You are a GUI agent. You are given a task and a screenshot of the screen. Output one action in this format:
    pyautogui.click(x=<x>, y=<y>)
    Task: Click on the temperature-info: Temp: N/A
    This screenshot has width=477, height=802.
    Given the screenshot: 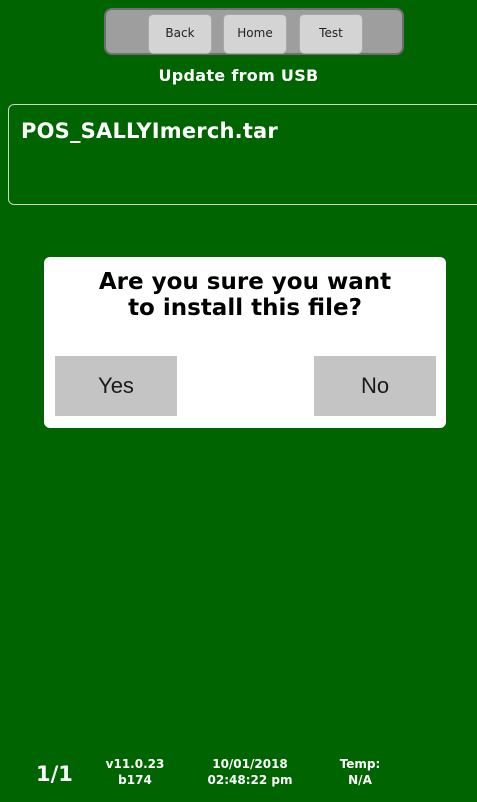 What is the action you would take?
    pyautogui.click(x=360, y=772)
    